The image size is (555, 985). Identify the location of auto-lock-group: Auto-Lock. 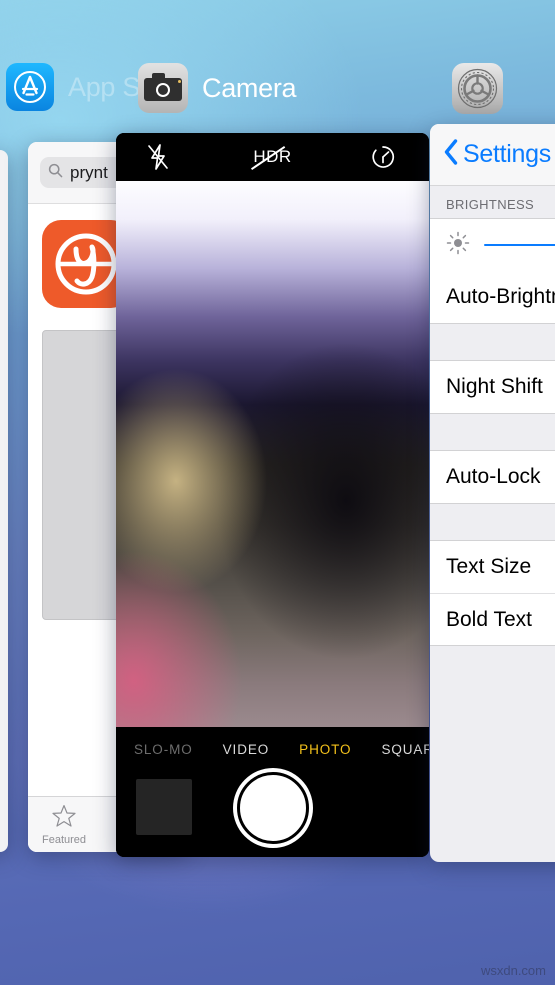
(492, 477).